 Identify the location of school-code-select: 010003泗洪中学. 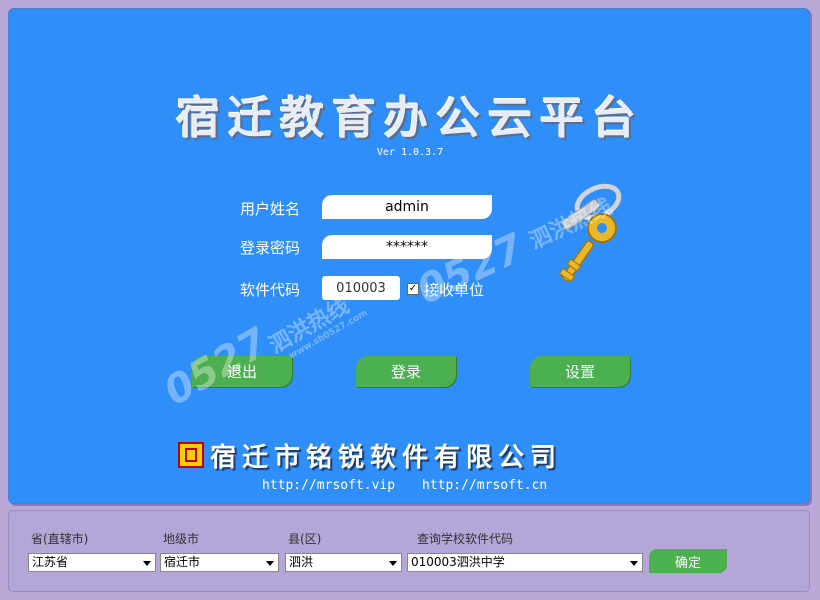
(525, 562).